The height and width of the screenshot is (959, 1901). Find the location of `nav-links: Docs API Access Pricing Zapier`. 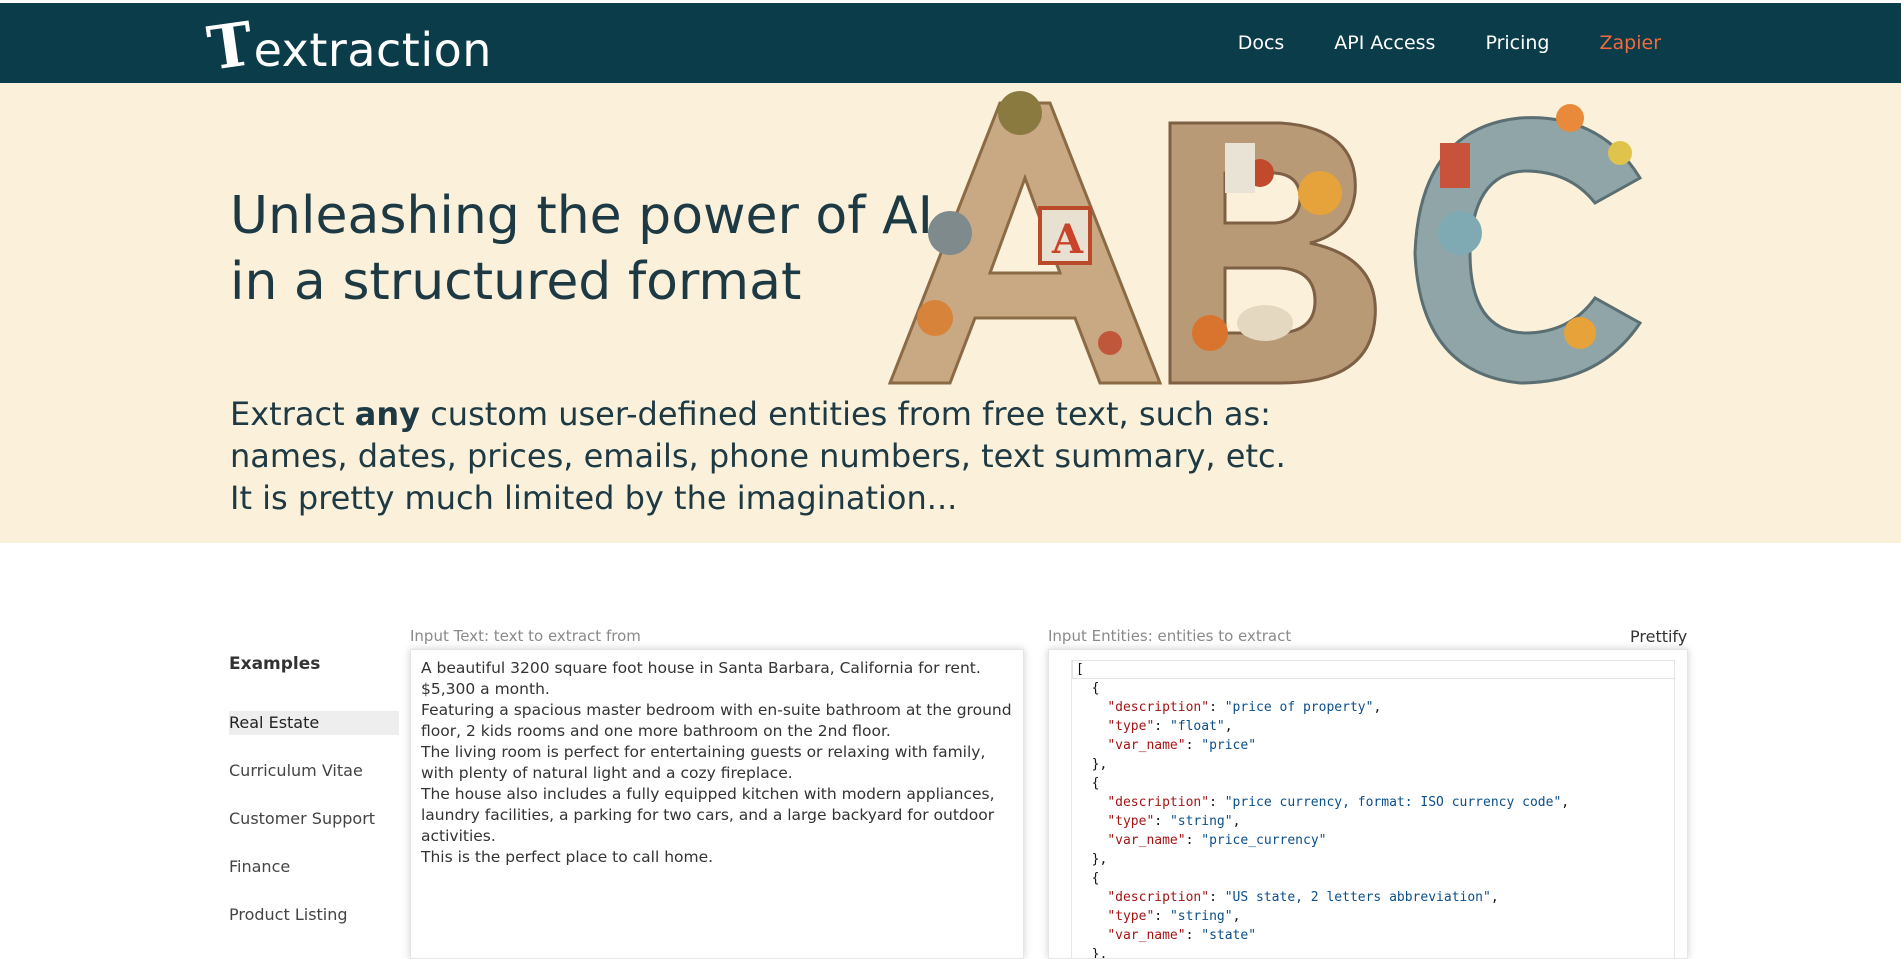

nav-links: Docs API Access Pricing Zapier is located at coordinates (1449, 43).